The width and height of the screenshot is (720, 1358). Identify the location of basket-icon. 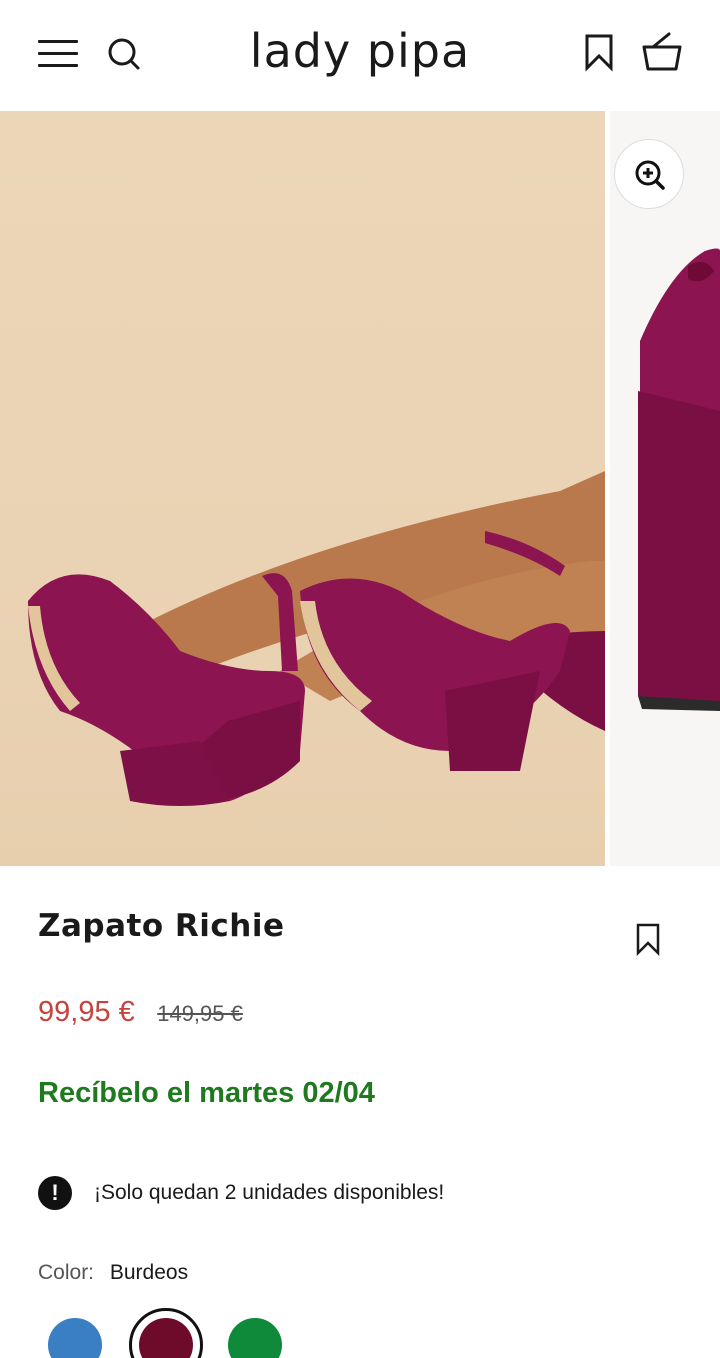
(662, 52).